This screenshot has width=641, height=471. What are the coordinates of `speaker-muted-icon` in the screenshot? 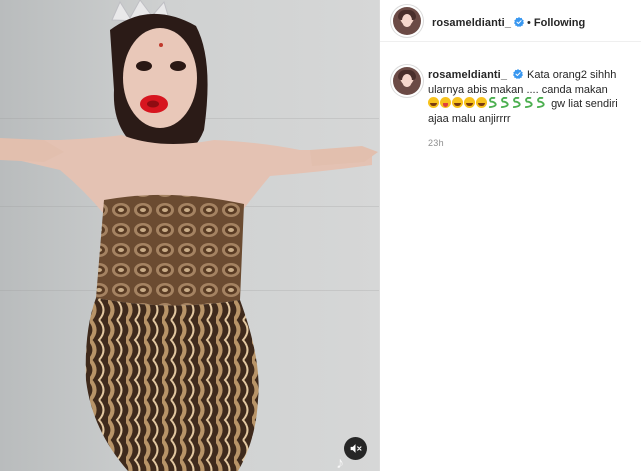 It's located at (356, 448).